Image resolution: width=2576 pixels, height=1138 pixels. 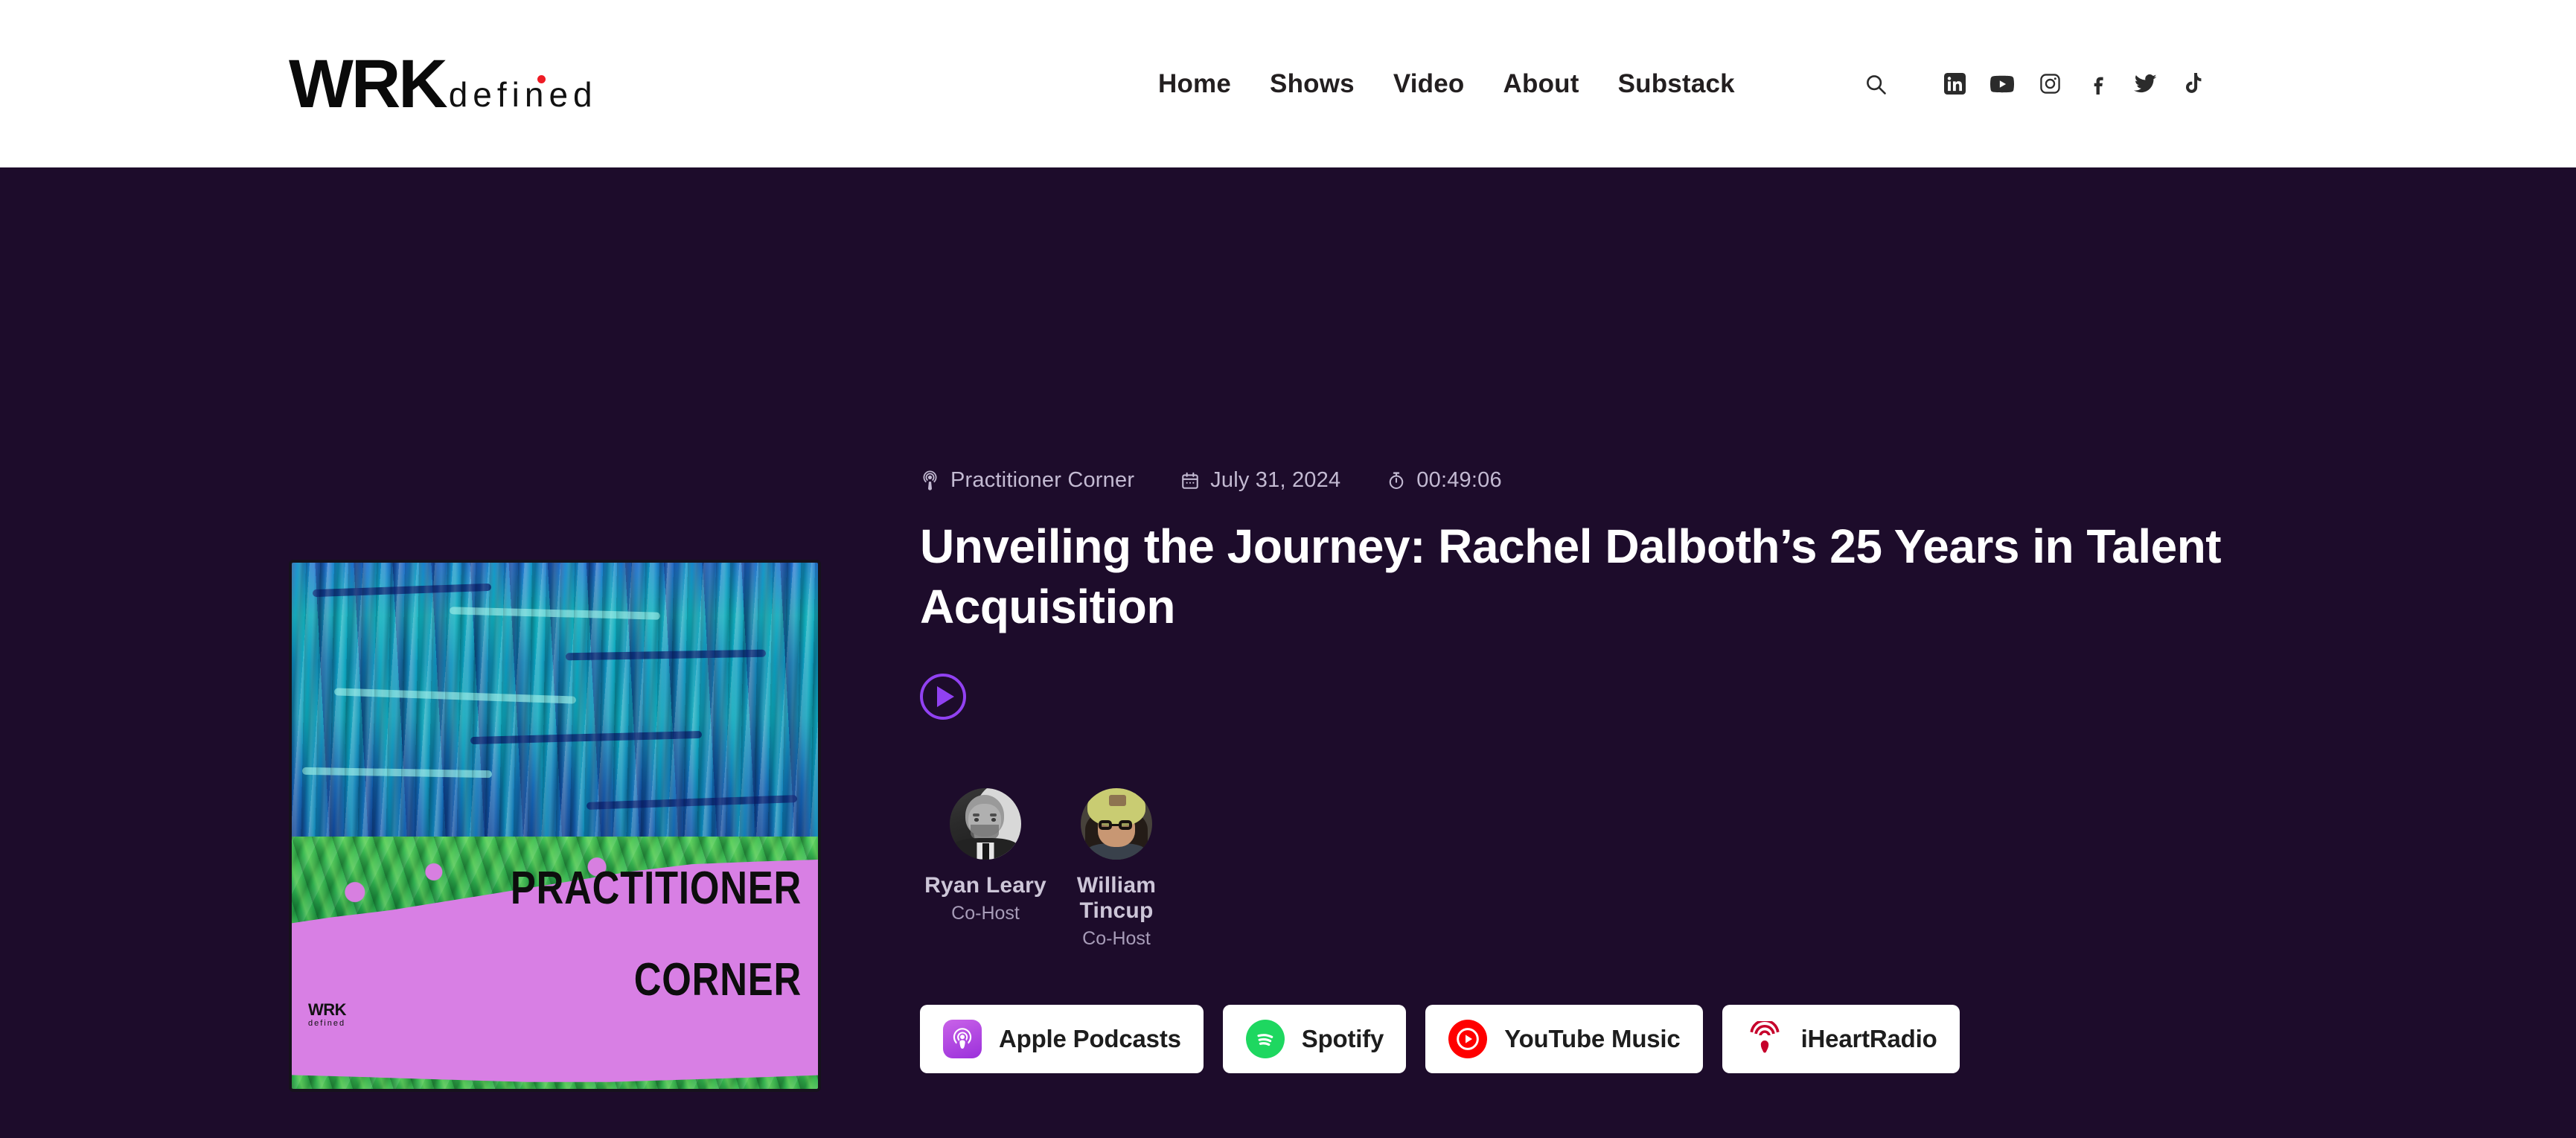 What do you see at coordinates (1876, 84) in the screenshot?
I see `search-icon` at bounding box center [1876, 84].